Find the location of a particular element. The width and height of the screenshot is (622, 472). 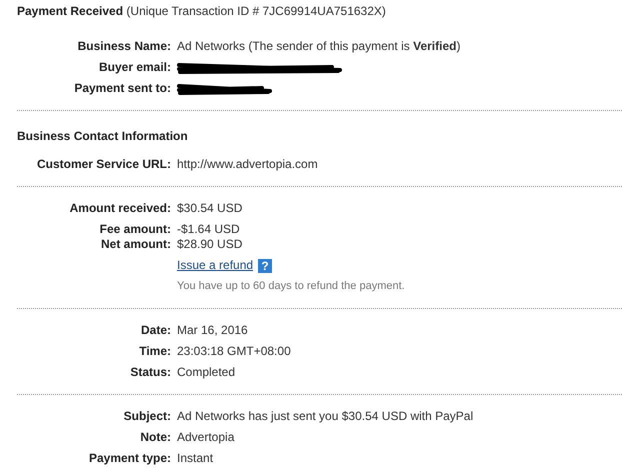

field-value: Ad Networks (The sender of this payment is Verified) is located at coordinates (318, 46).